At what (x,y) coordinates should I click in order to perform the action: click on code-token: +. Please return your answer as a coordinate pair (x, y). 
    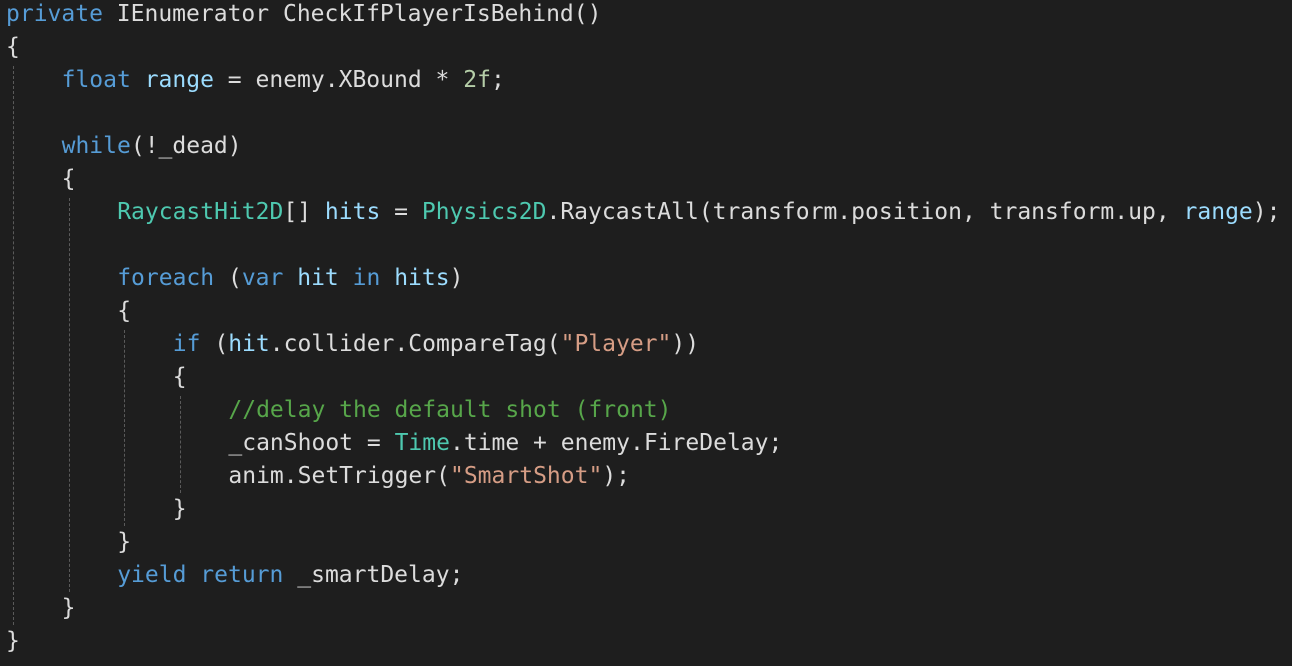
    Looking at the image, I should click on (540, 443).